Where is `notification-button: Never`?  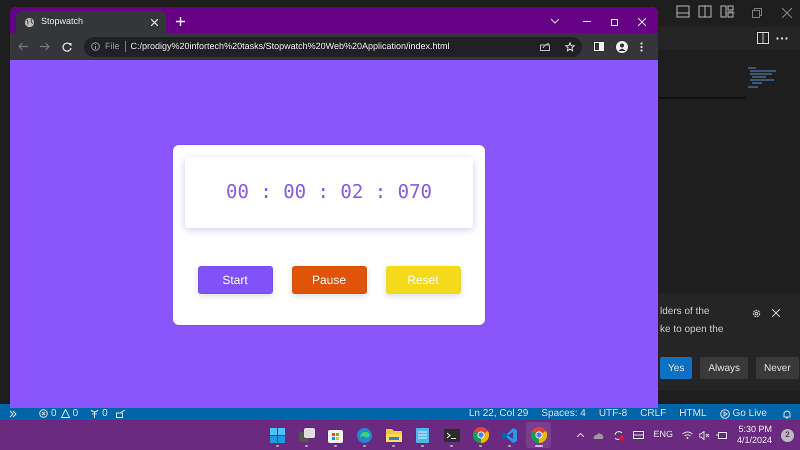 notification-button: Never is located at coordinates (777, 368).